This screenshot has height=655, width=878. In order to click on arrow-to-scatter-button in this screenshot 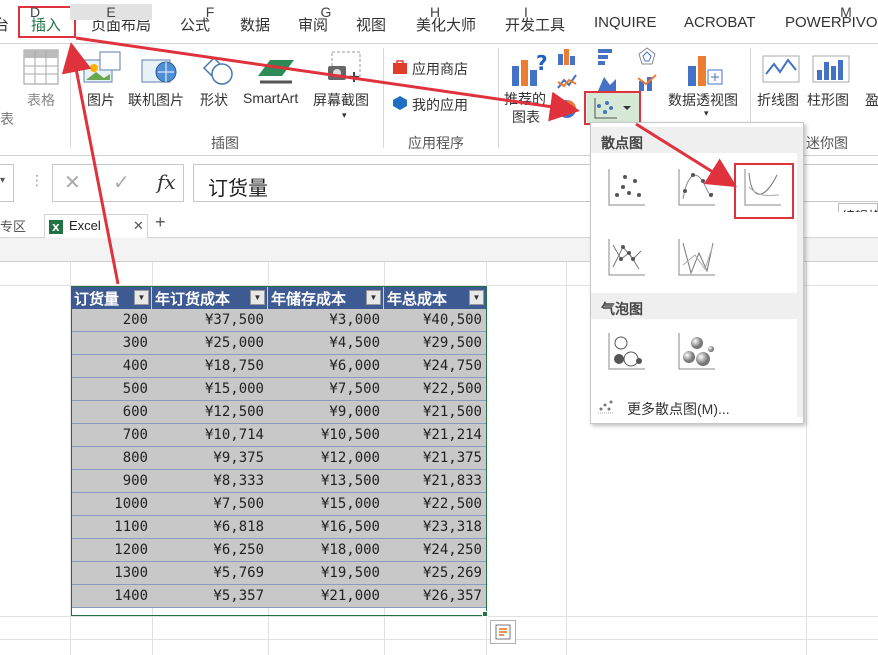, I will do `click(327, 79)`.